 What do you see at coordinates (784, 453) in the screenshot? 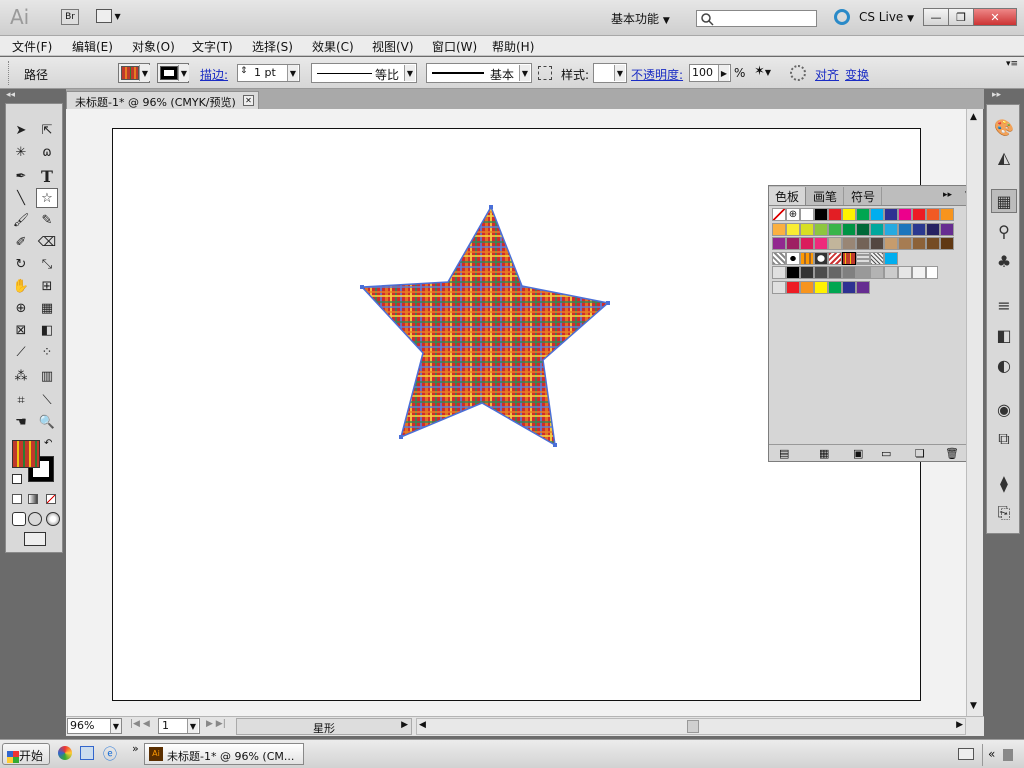
I see `swatch-library-icon: ▤` at bounding box center [784, 453].